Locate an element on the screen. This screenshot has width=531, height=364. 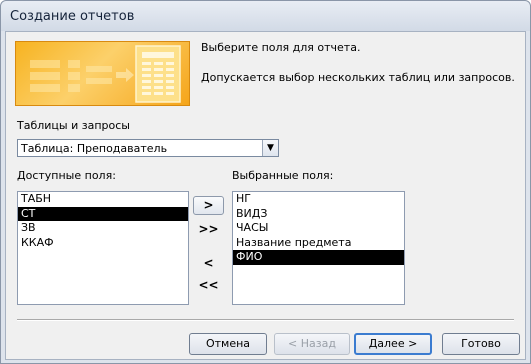
list-item: ЗВ is located at coordinates (103, 228).